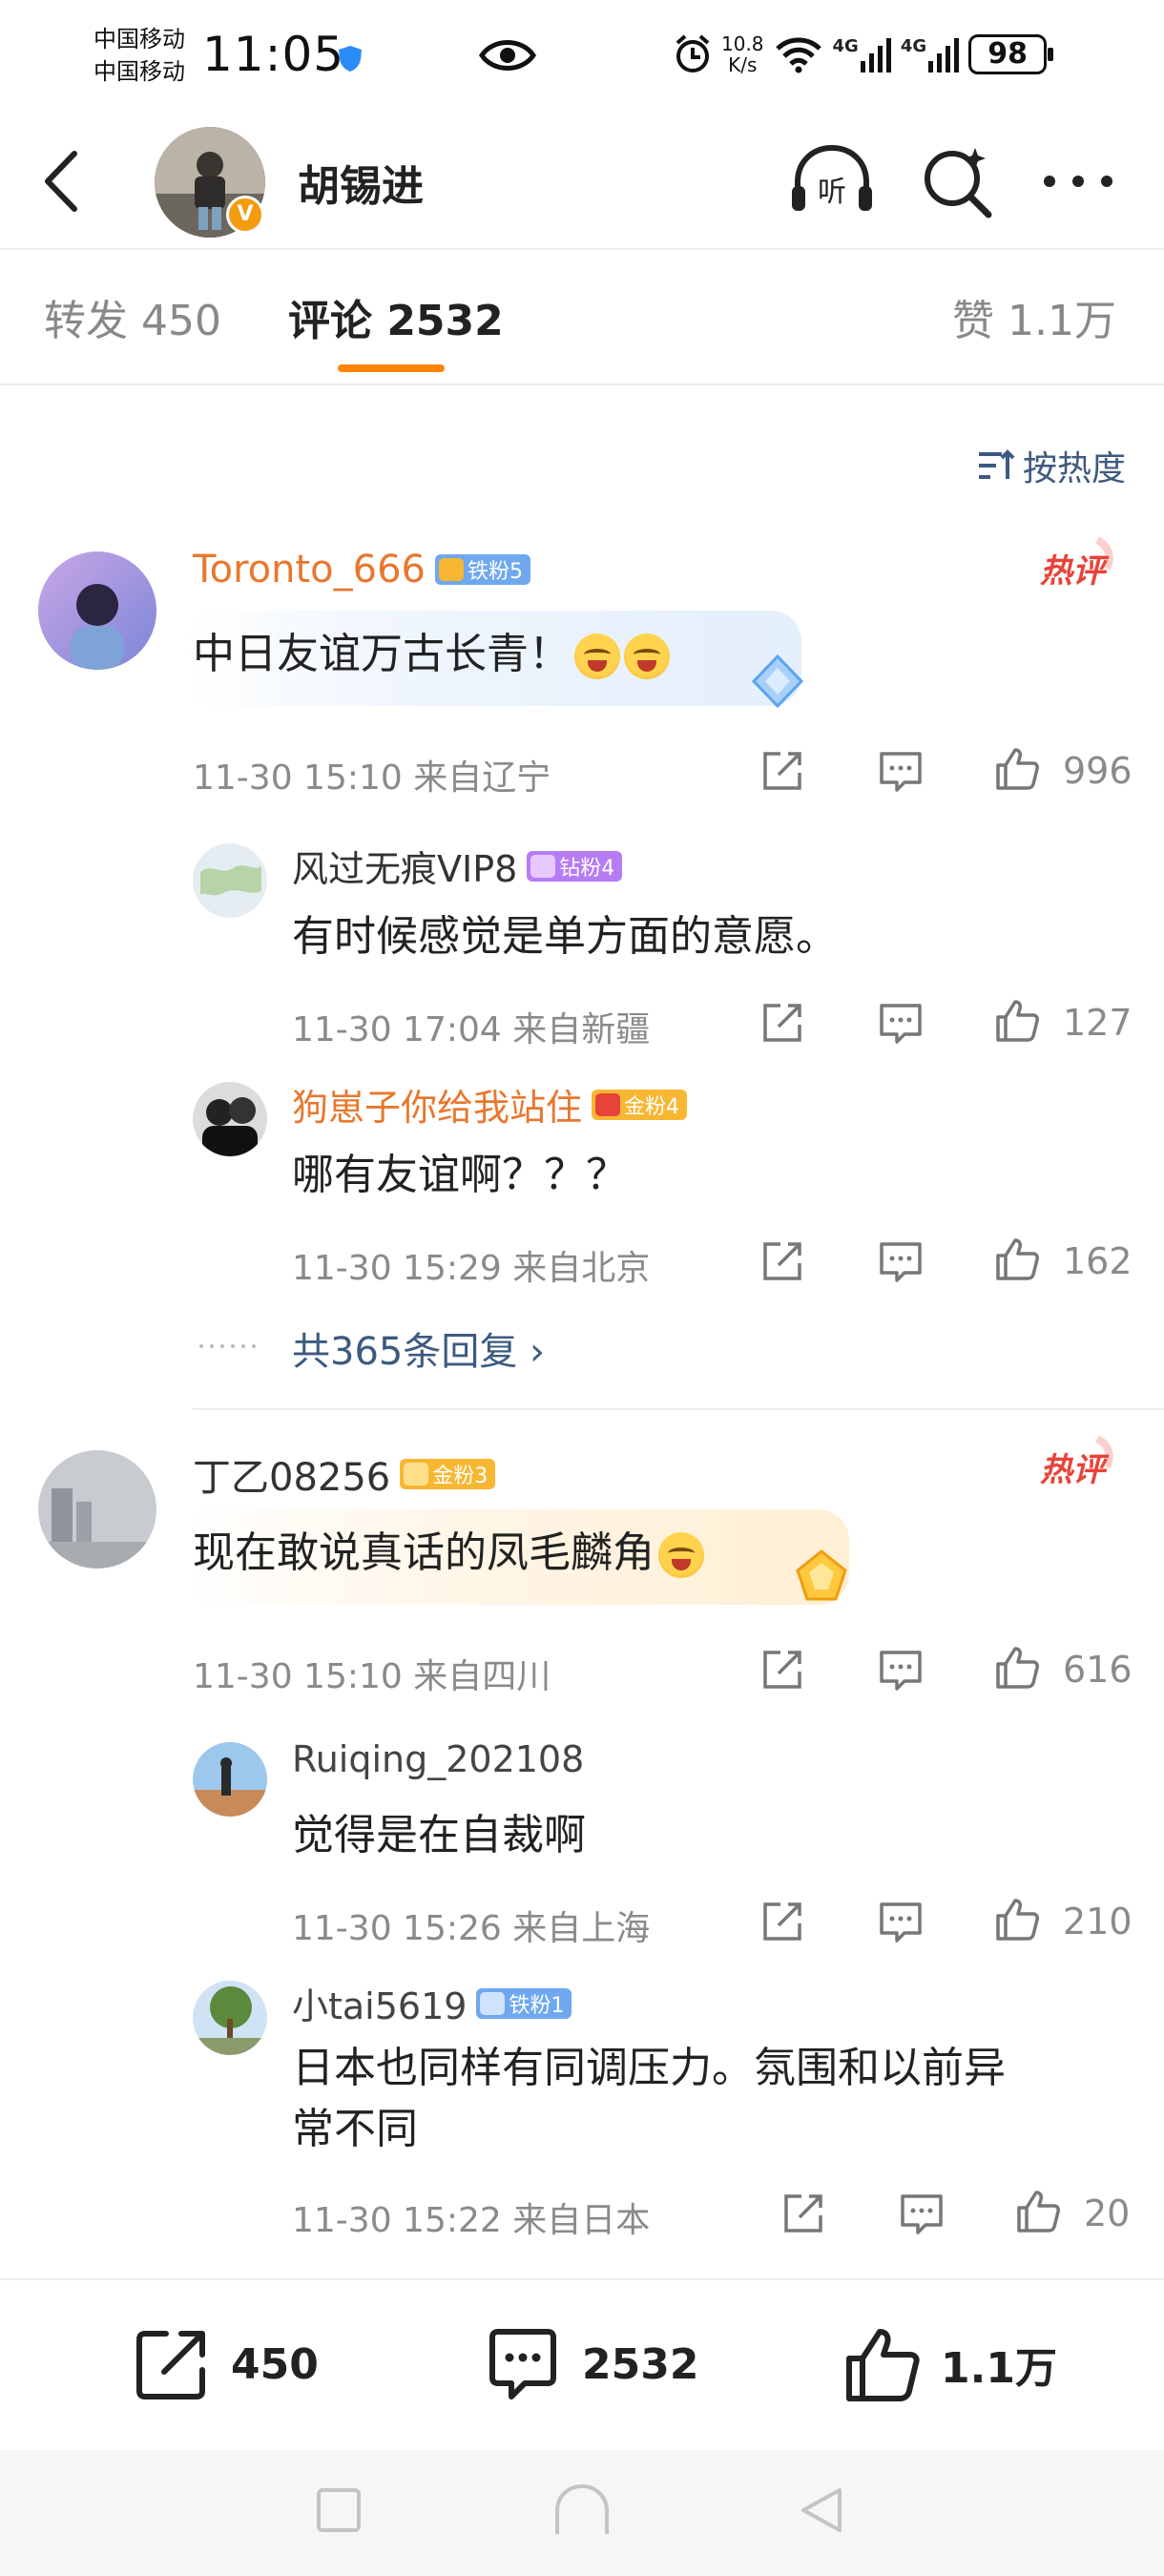 The height and width of the screenshot is (2576, 1164). Describe the element at coordinates (471, 1026) in the screenshot. I see `reply-meta: 11-30 17:04 来自新疆` at that location.